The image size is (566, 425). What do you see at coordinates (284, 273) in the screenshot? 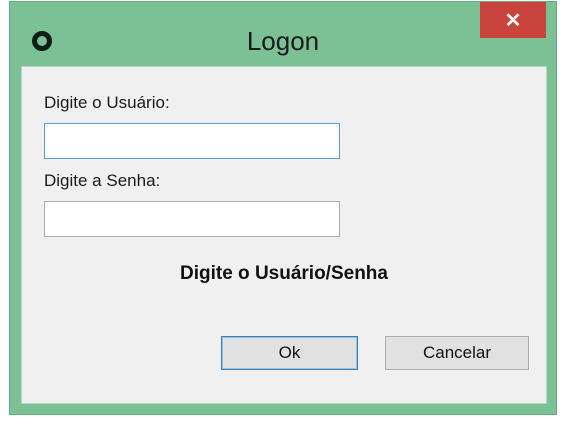
I see `status-message: Digite o Usuário/Senha` at bounding box center [284, 273].